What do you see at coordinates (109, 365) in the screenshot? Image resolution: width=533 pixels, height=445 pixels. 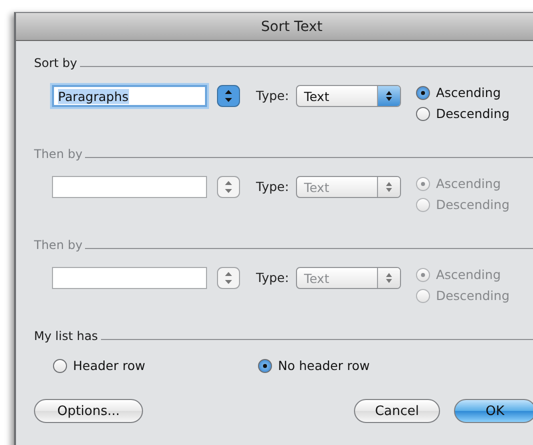 I see `option-label: Header row` at bounding box center [109, 365].